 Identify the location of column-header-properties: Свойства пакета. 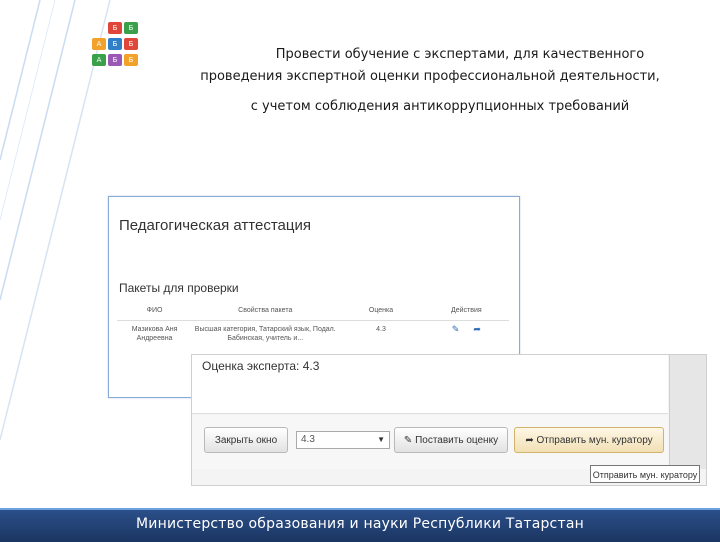
(265, 313).